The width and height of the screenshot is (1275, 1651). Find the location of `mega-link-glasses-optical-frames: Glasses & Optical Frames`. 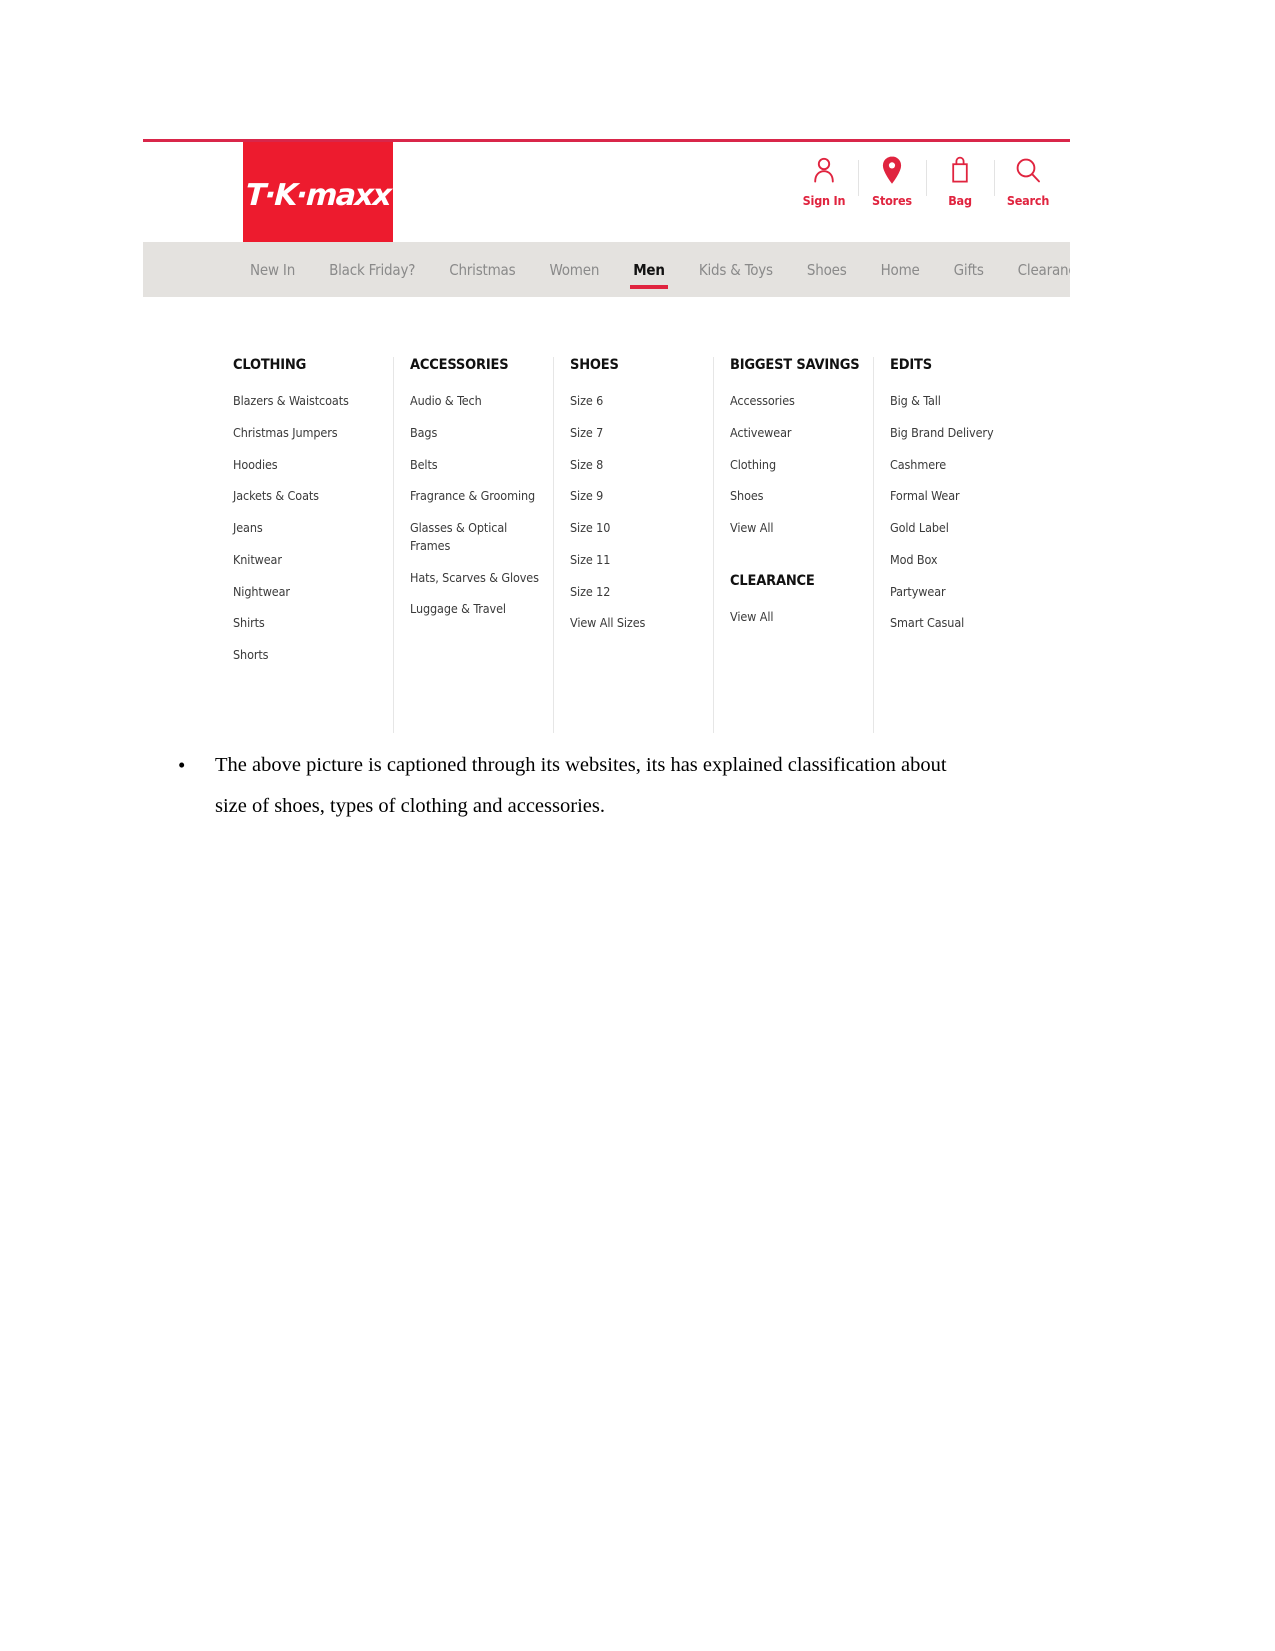

mega-link-glasses-optical-frames: Glasses & Optical Frames is located at coordinates (474, 537).